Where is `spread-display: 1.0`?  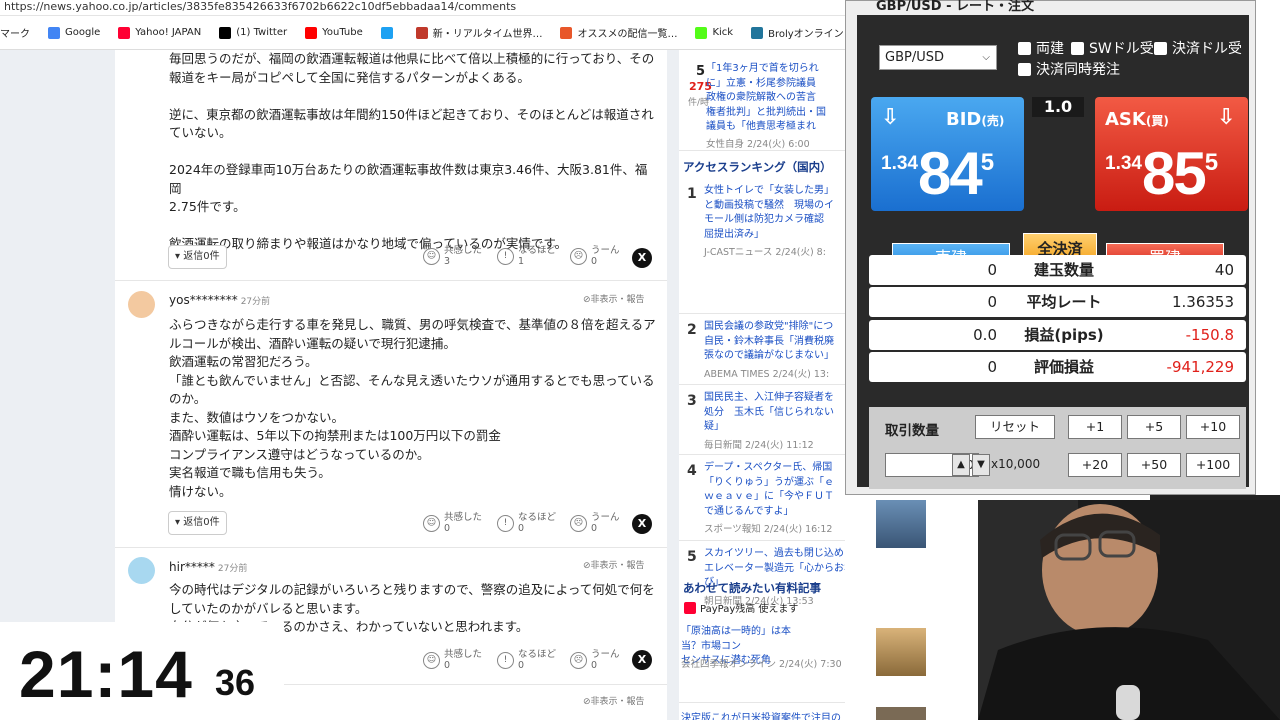
spread-display: 1.0 is located at coordinates (1058, 107).